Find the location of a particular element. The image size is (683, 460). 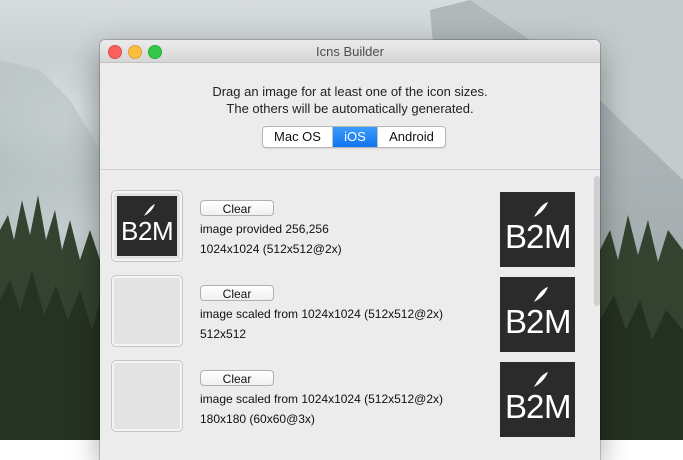

title-bar: Icns Builder is located at coordinates (350, 51).